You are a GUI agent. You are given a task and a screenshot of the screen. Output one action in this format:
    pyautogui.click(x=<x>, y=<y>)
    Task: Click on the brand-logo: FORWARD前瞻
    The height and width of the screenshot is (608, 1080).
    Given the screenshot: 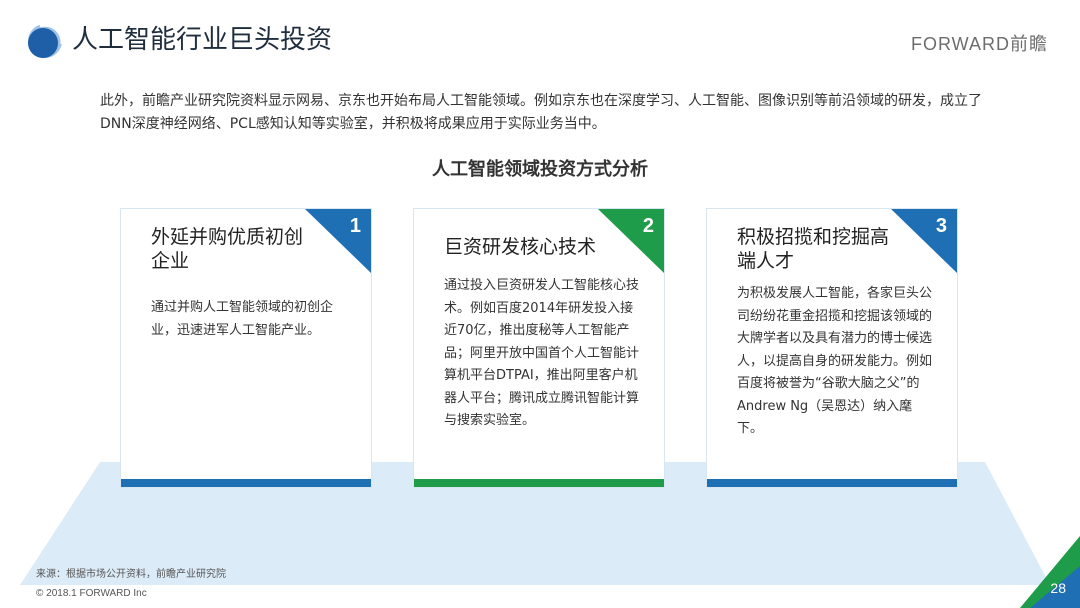 What is the action you would take?
    pyautogui.click(x=979, y=44)
    